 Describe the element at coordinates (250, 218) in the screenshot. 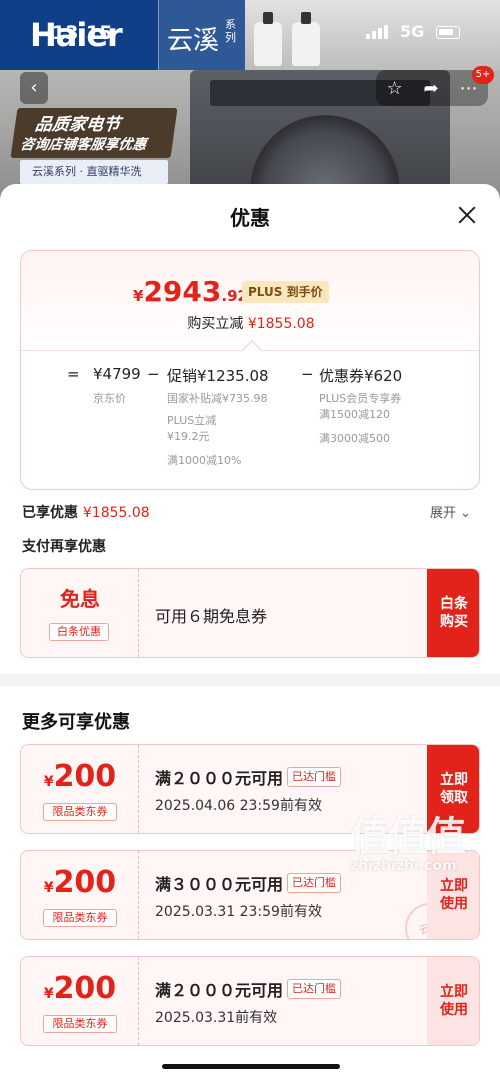

I see `sheet-title: 优惠` at that location.